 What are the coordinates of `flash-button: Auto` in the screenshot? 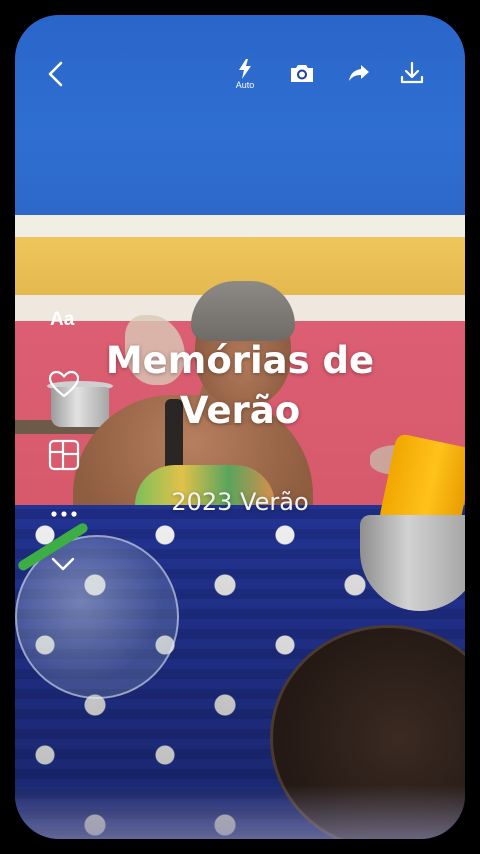 It's located at (245, 74).